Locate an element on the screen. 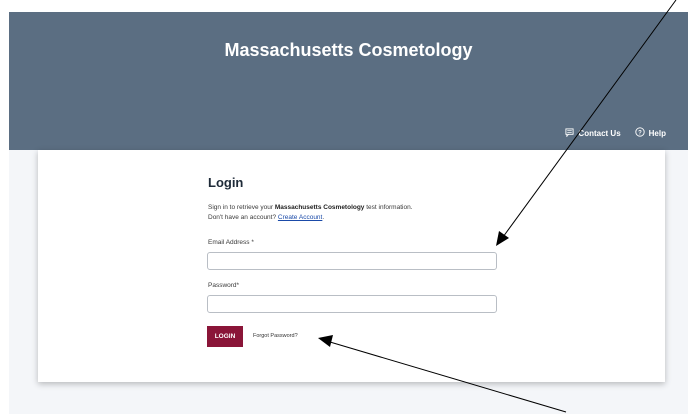 Image resolution: width=697 pixels, height=414 pixels. arrow-to-forgot-password is located at coordinates (448, 377).